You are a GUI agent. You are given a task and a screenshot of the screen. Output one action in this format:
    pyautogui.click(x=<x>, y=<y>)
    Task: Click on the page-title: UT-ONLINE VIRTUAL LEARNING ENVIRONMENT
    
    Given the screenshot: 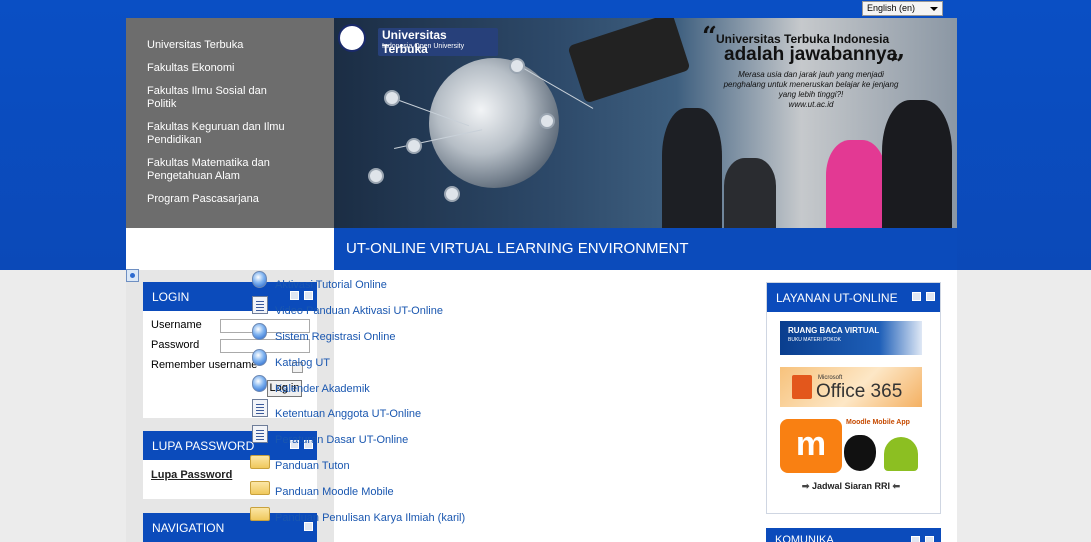 What is the action you would take?
    pyautogui.click(x=645, y=249)
    